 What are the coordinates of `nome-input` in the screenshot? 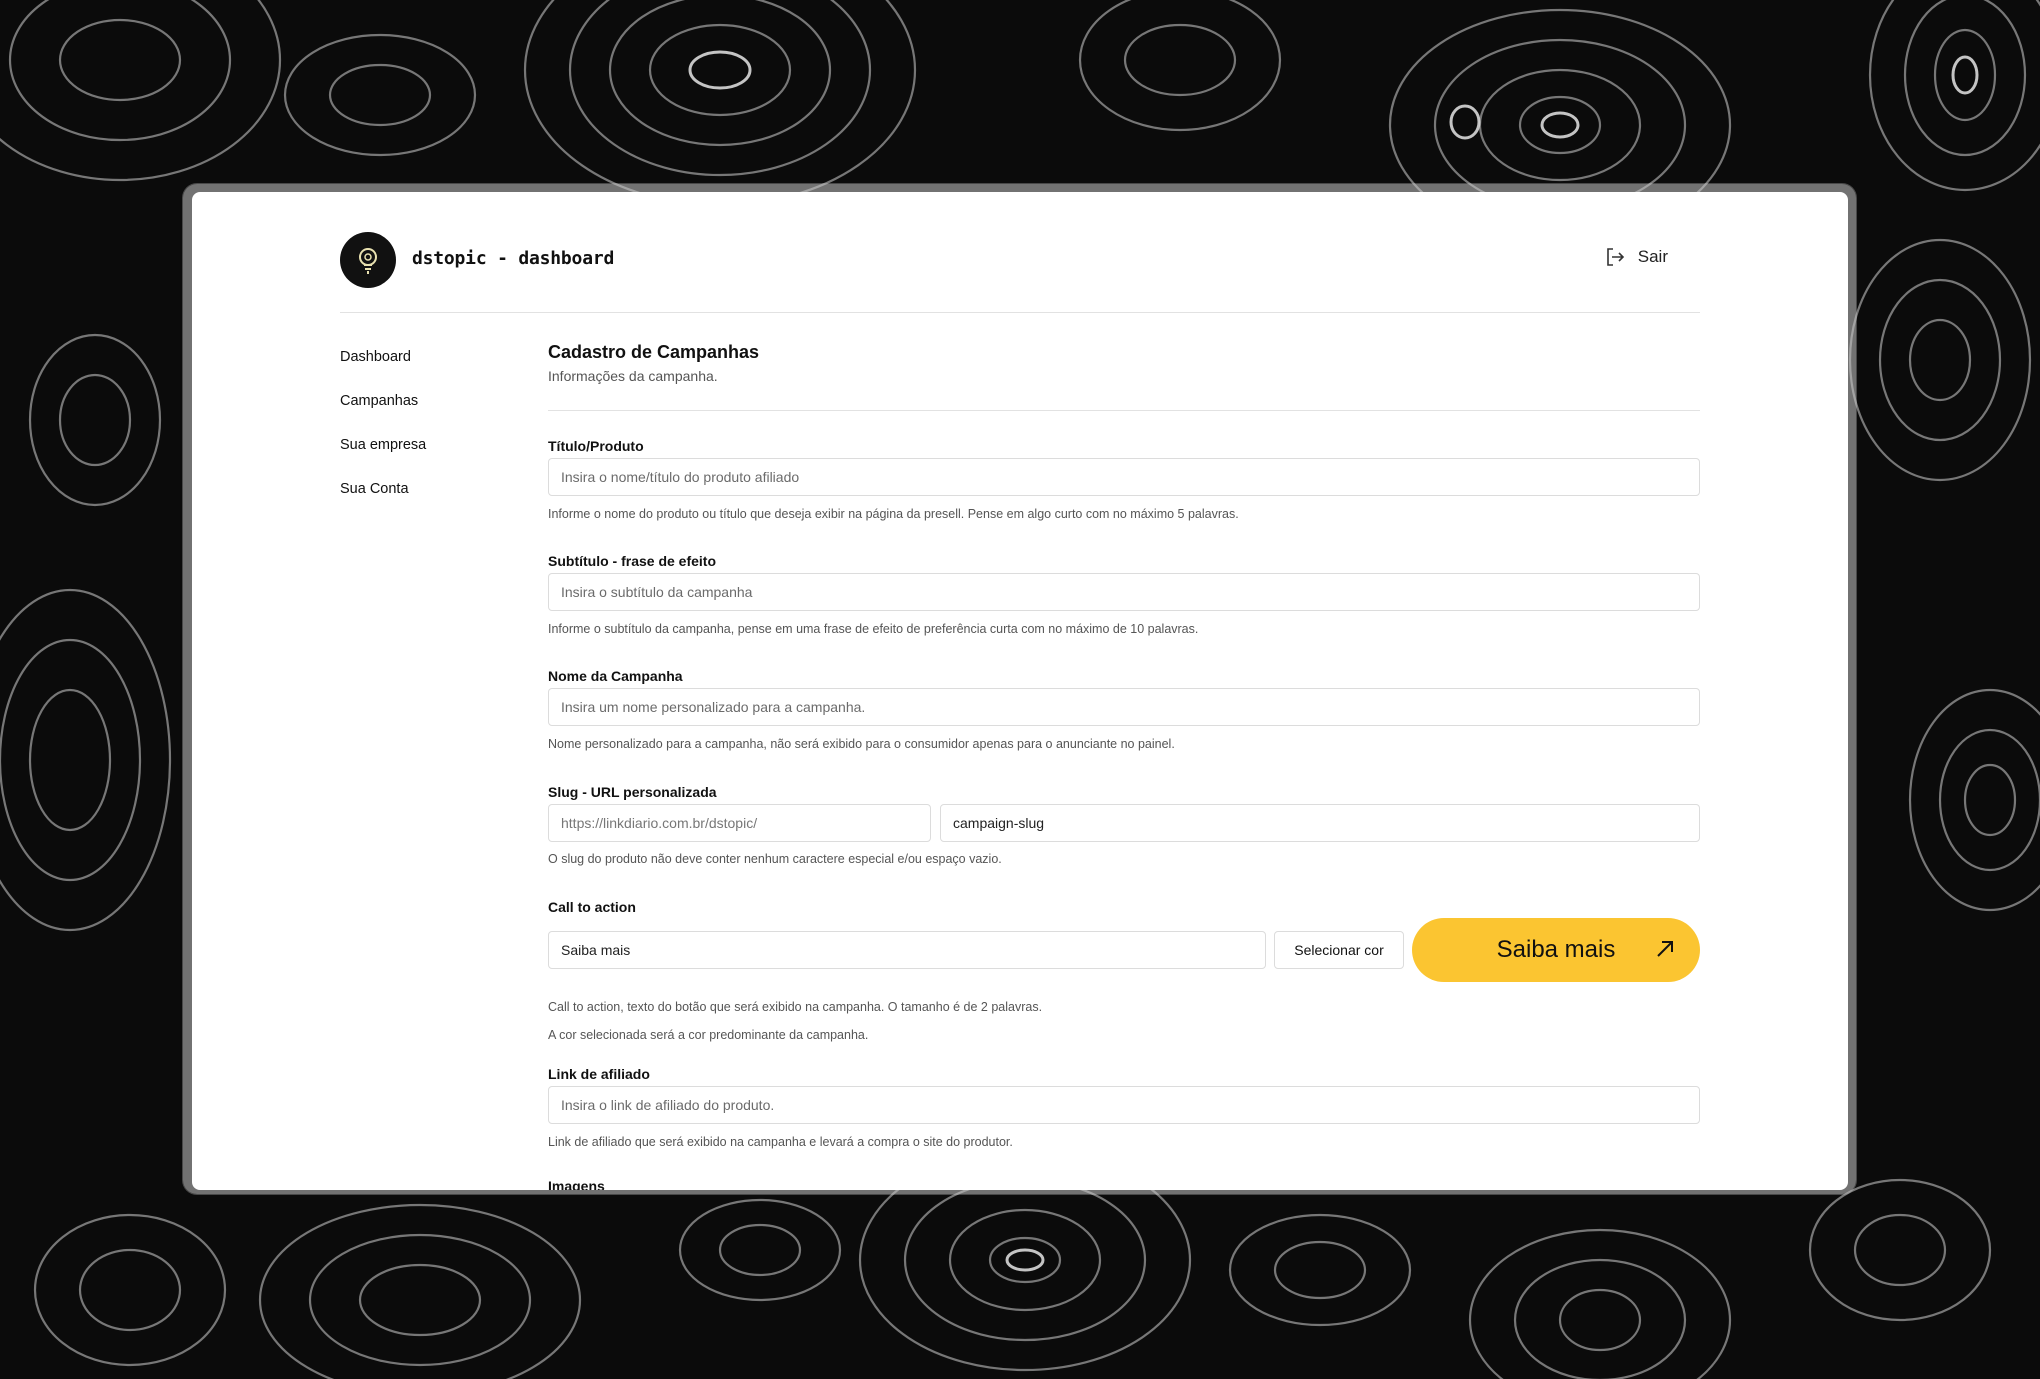 It's located at (1124, 707).